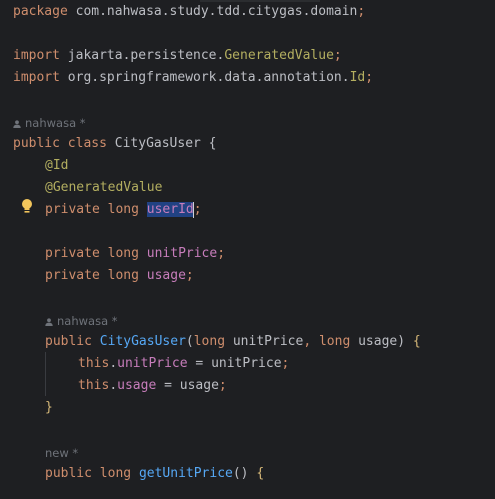 The image size is (495, 499). Describe the element at coordinates (157, 143) in the screenshot. I see `class-name: CityGasUser` at that location.